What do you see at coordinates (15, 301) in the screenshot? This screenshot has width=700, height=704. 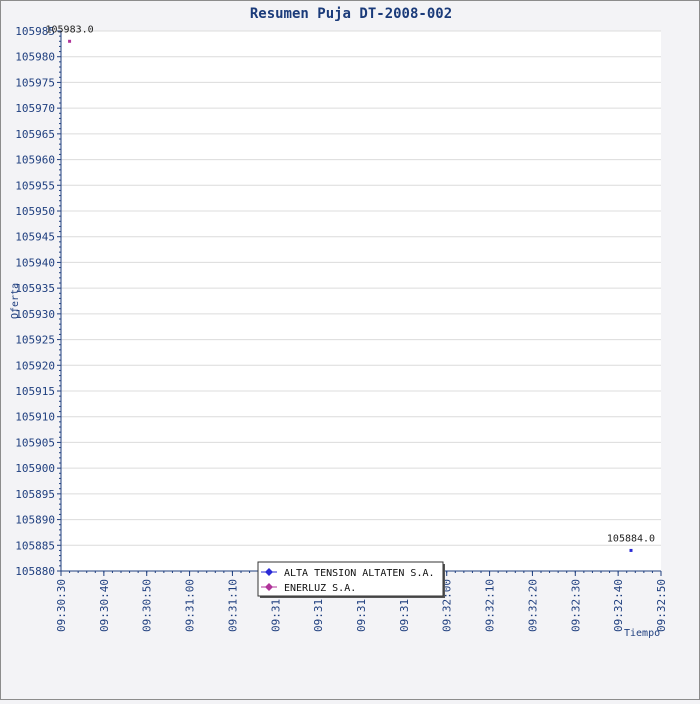 I see `y-axis-label: Oferta` at bounding box center [15, 301].